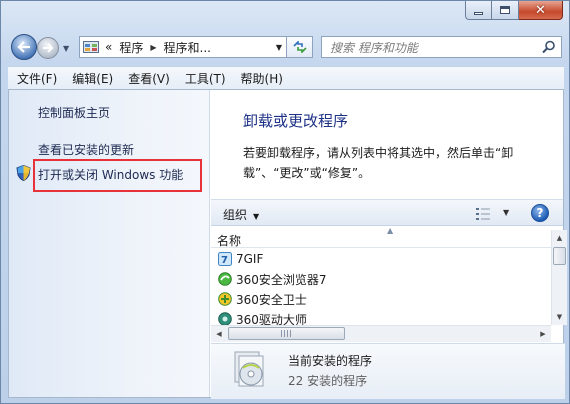 This screenshot has height=404, width=570. Describe the element at coordinates (23, 173) in the screenshot. I see `uac-shield-icon` at that location.